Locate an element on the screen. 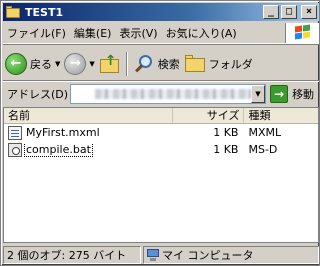 Image resolution: width=320 pixels, height=266 pixels. back-button: ← 戻る ▼ is located at coordinates (32, 64).